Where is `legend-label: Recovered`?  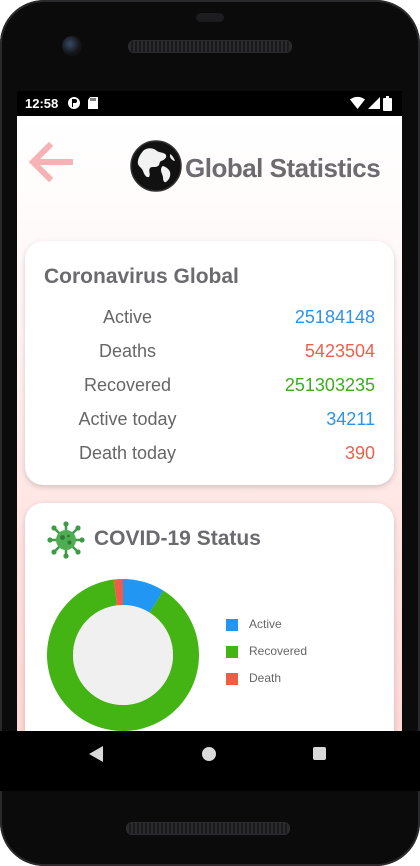 legend-label: Recovered is located at coordinates (278, 651).